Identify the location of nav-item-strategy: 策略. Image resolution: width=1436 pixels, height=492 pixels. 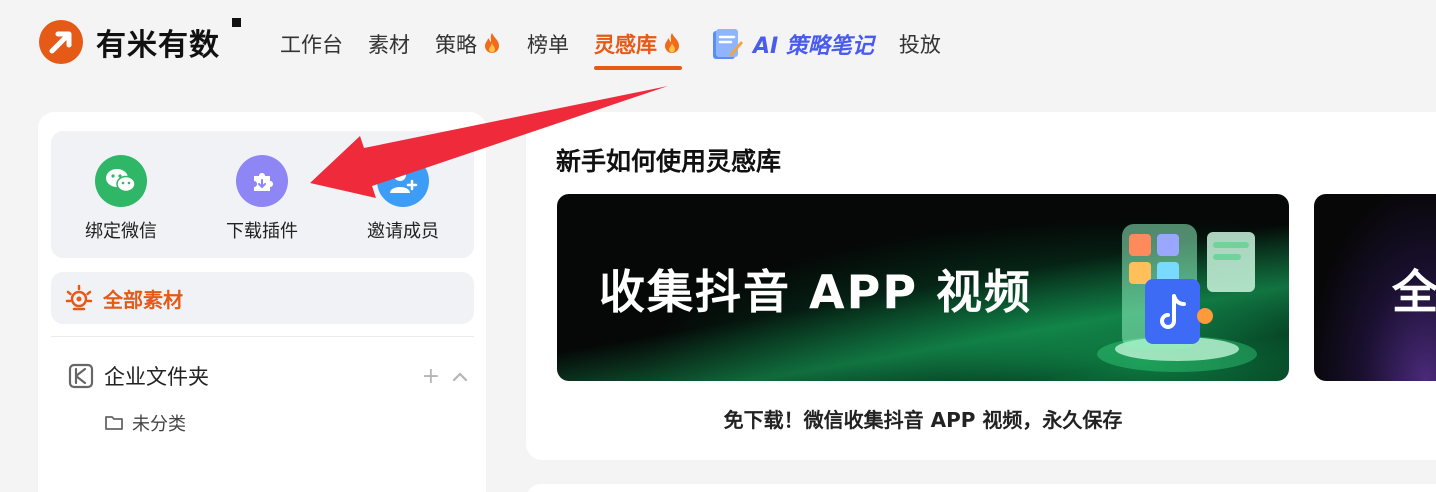
(468, 44).